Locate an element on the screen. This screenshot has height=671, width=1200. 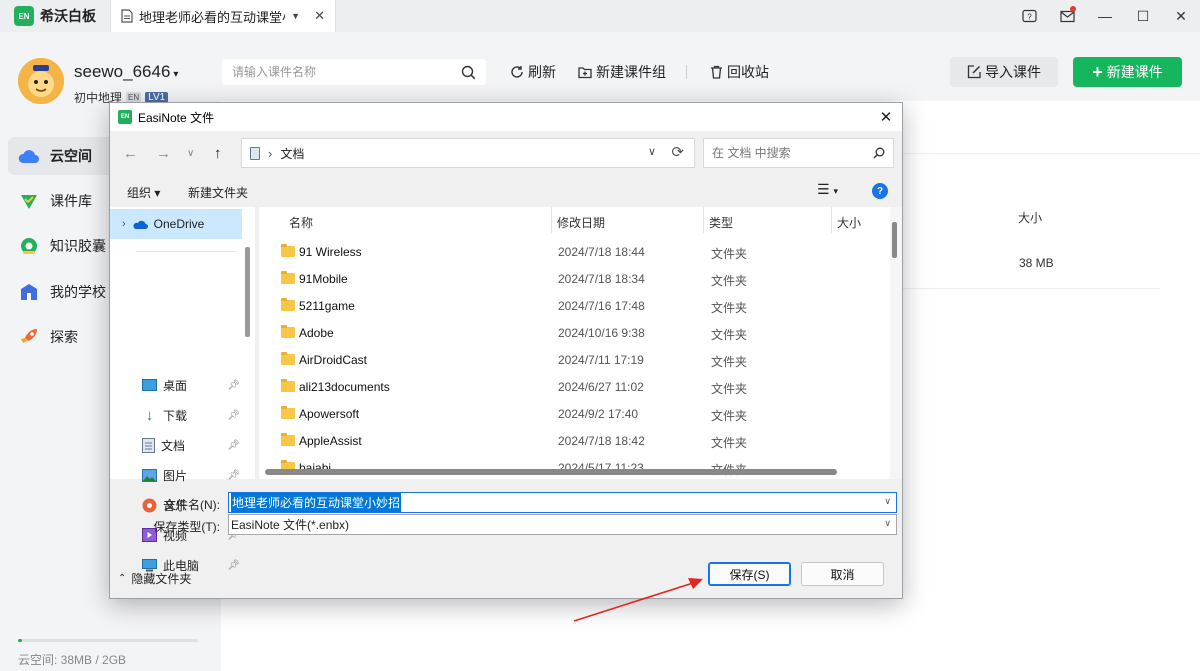
nav-item-onedrive: › OneDrive is located at coordinates (176, 224).